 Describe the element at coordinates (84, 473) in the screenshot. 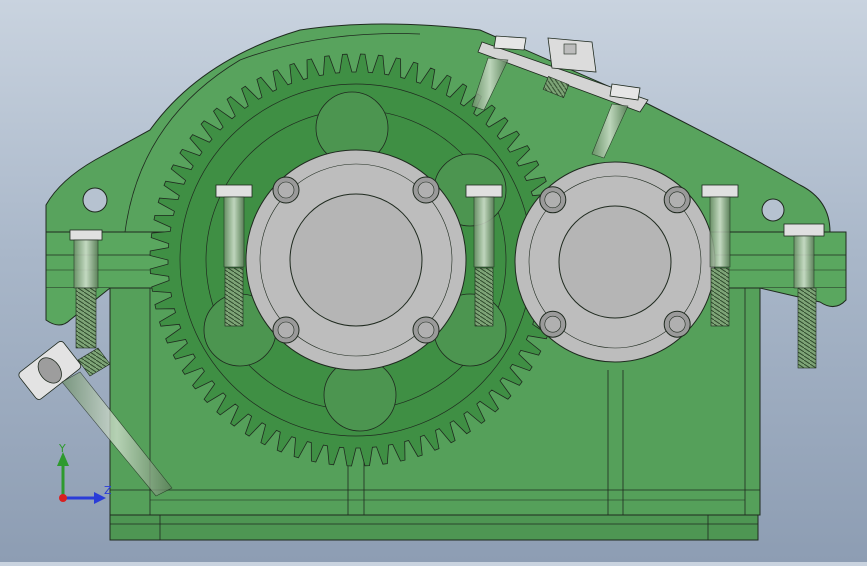

I see `view-orientation-triad: Y Z` at that location.